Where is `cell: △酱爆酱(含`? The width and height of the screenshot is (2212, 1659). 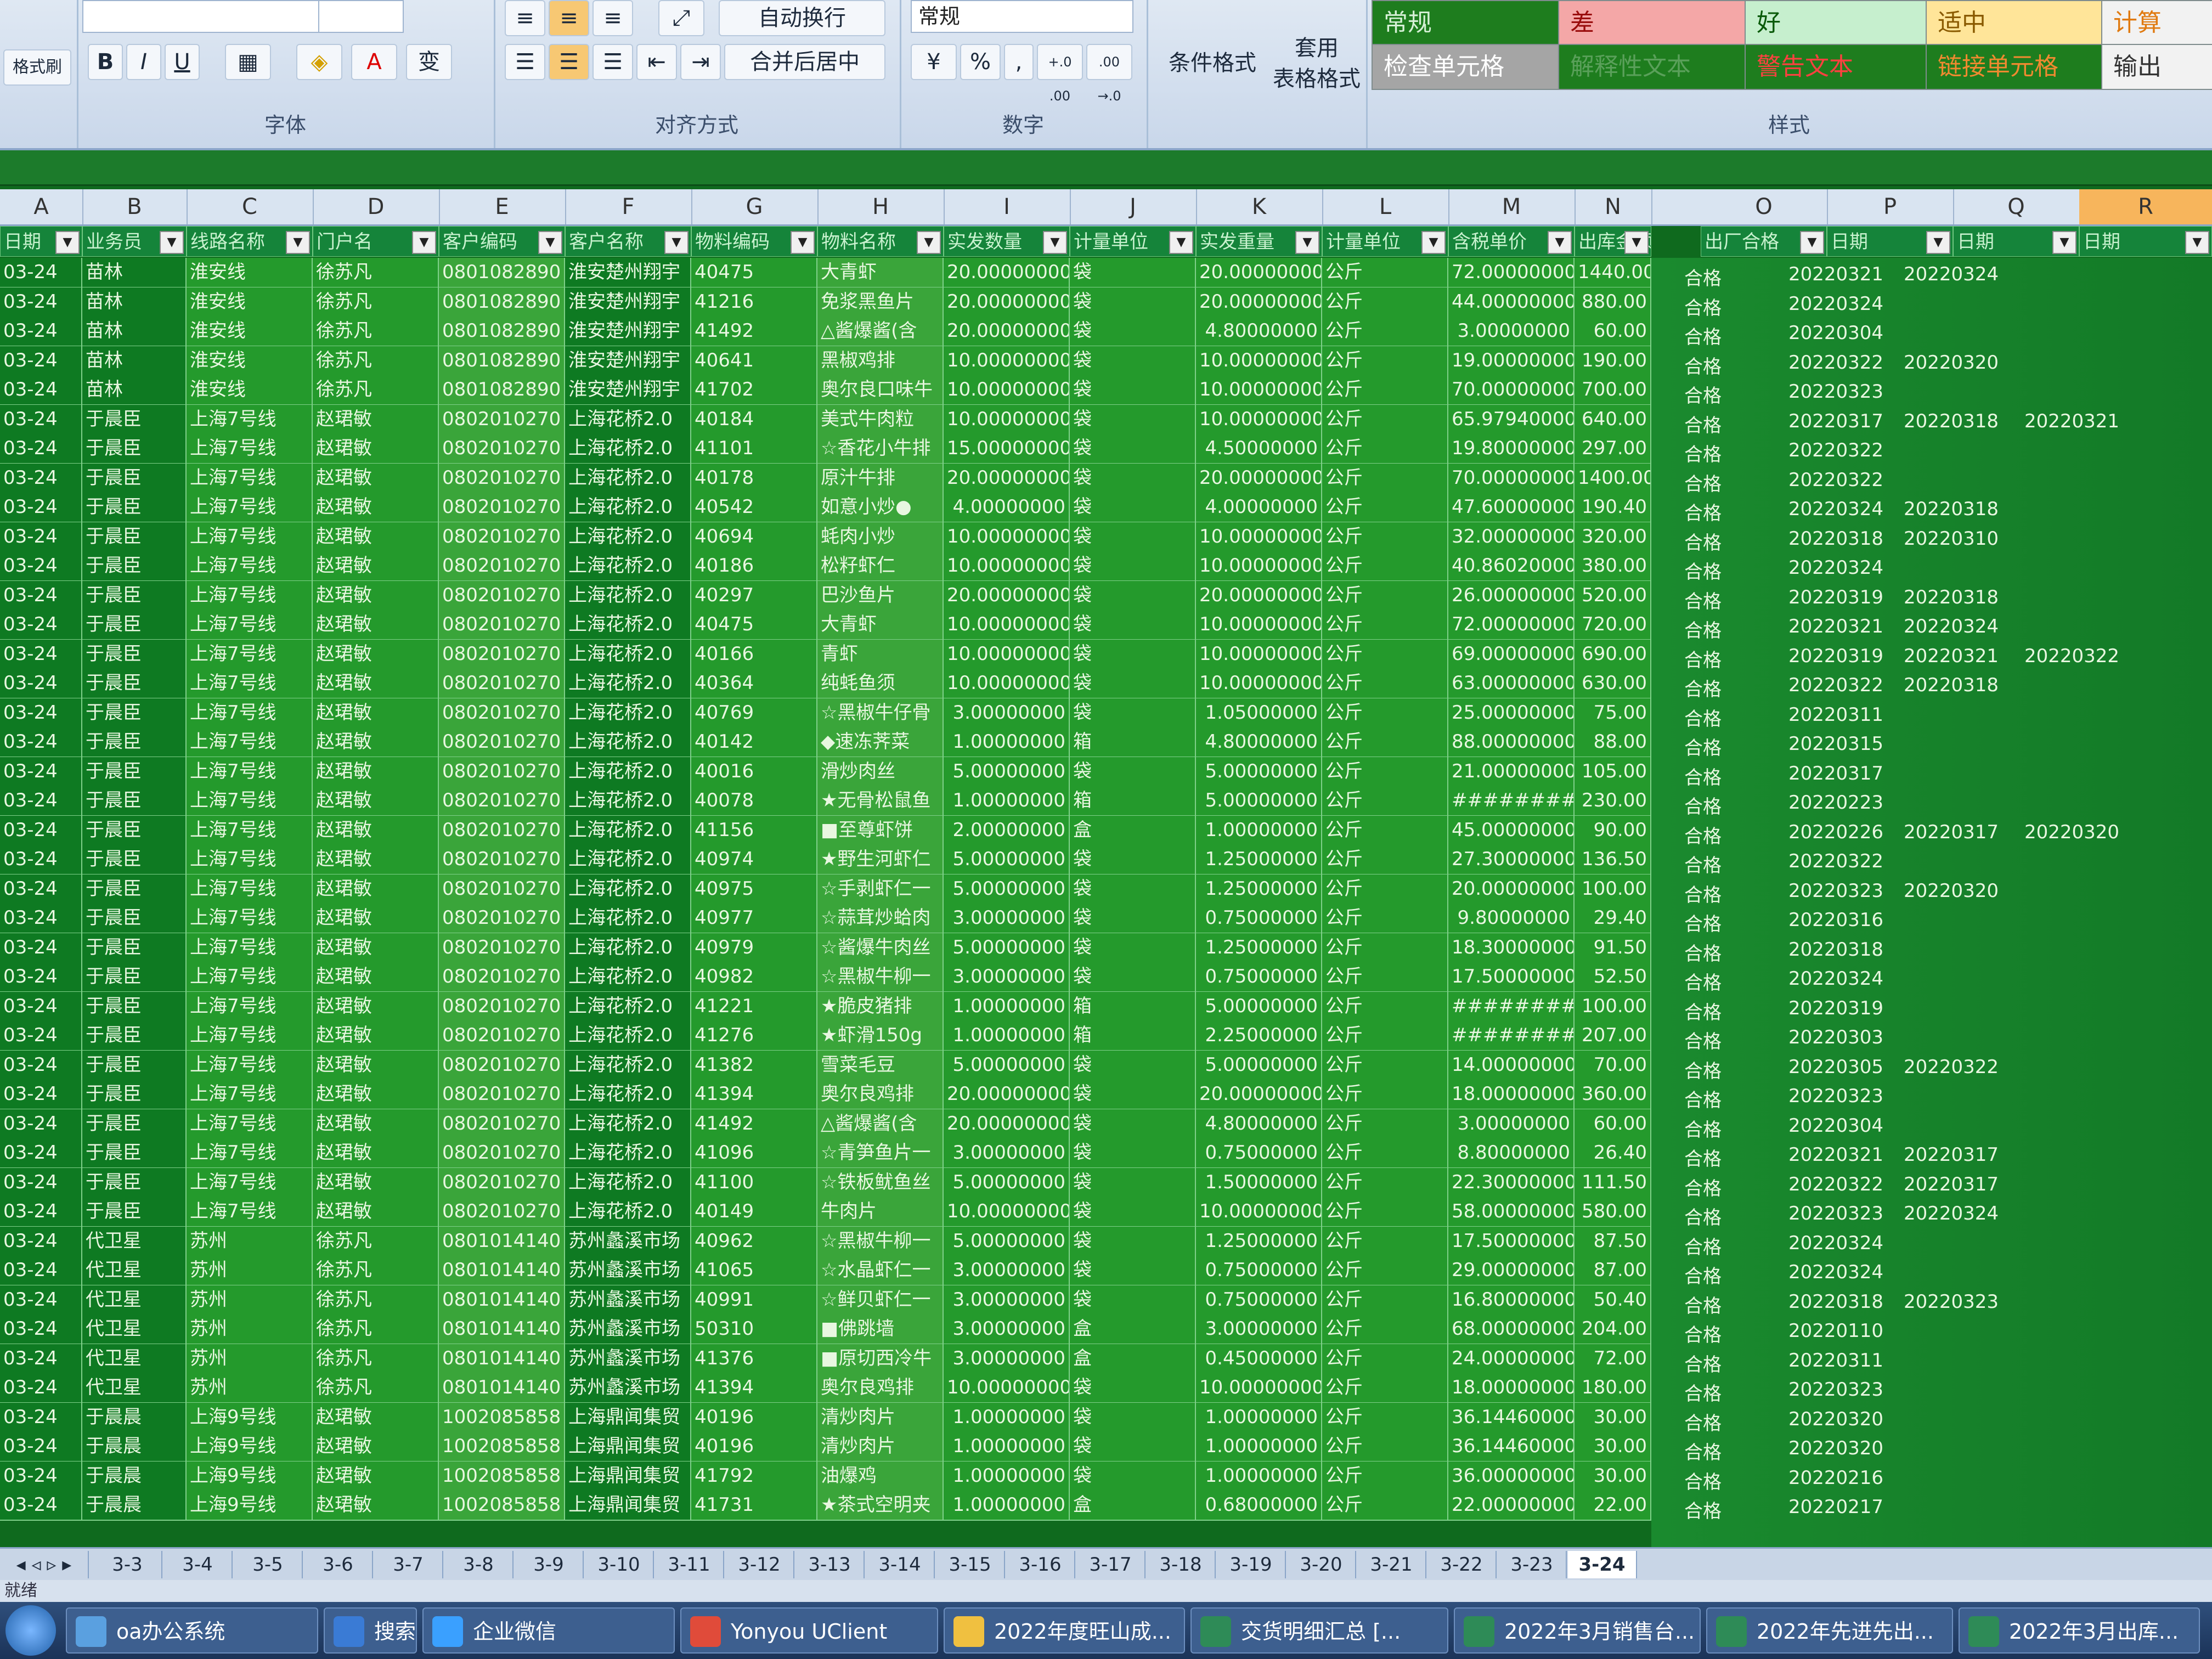 cell: △酱爆酱(含 is located at coordinates (880, 1124).